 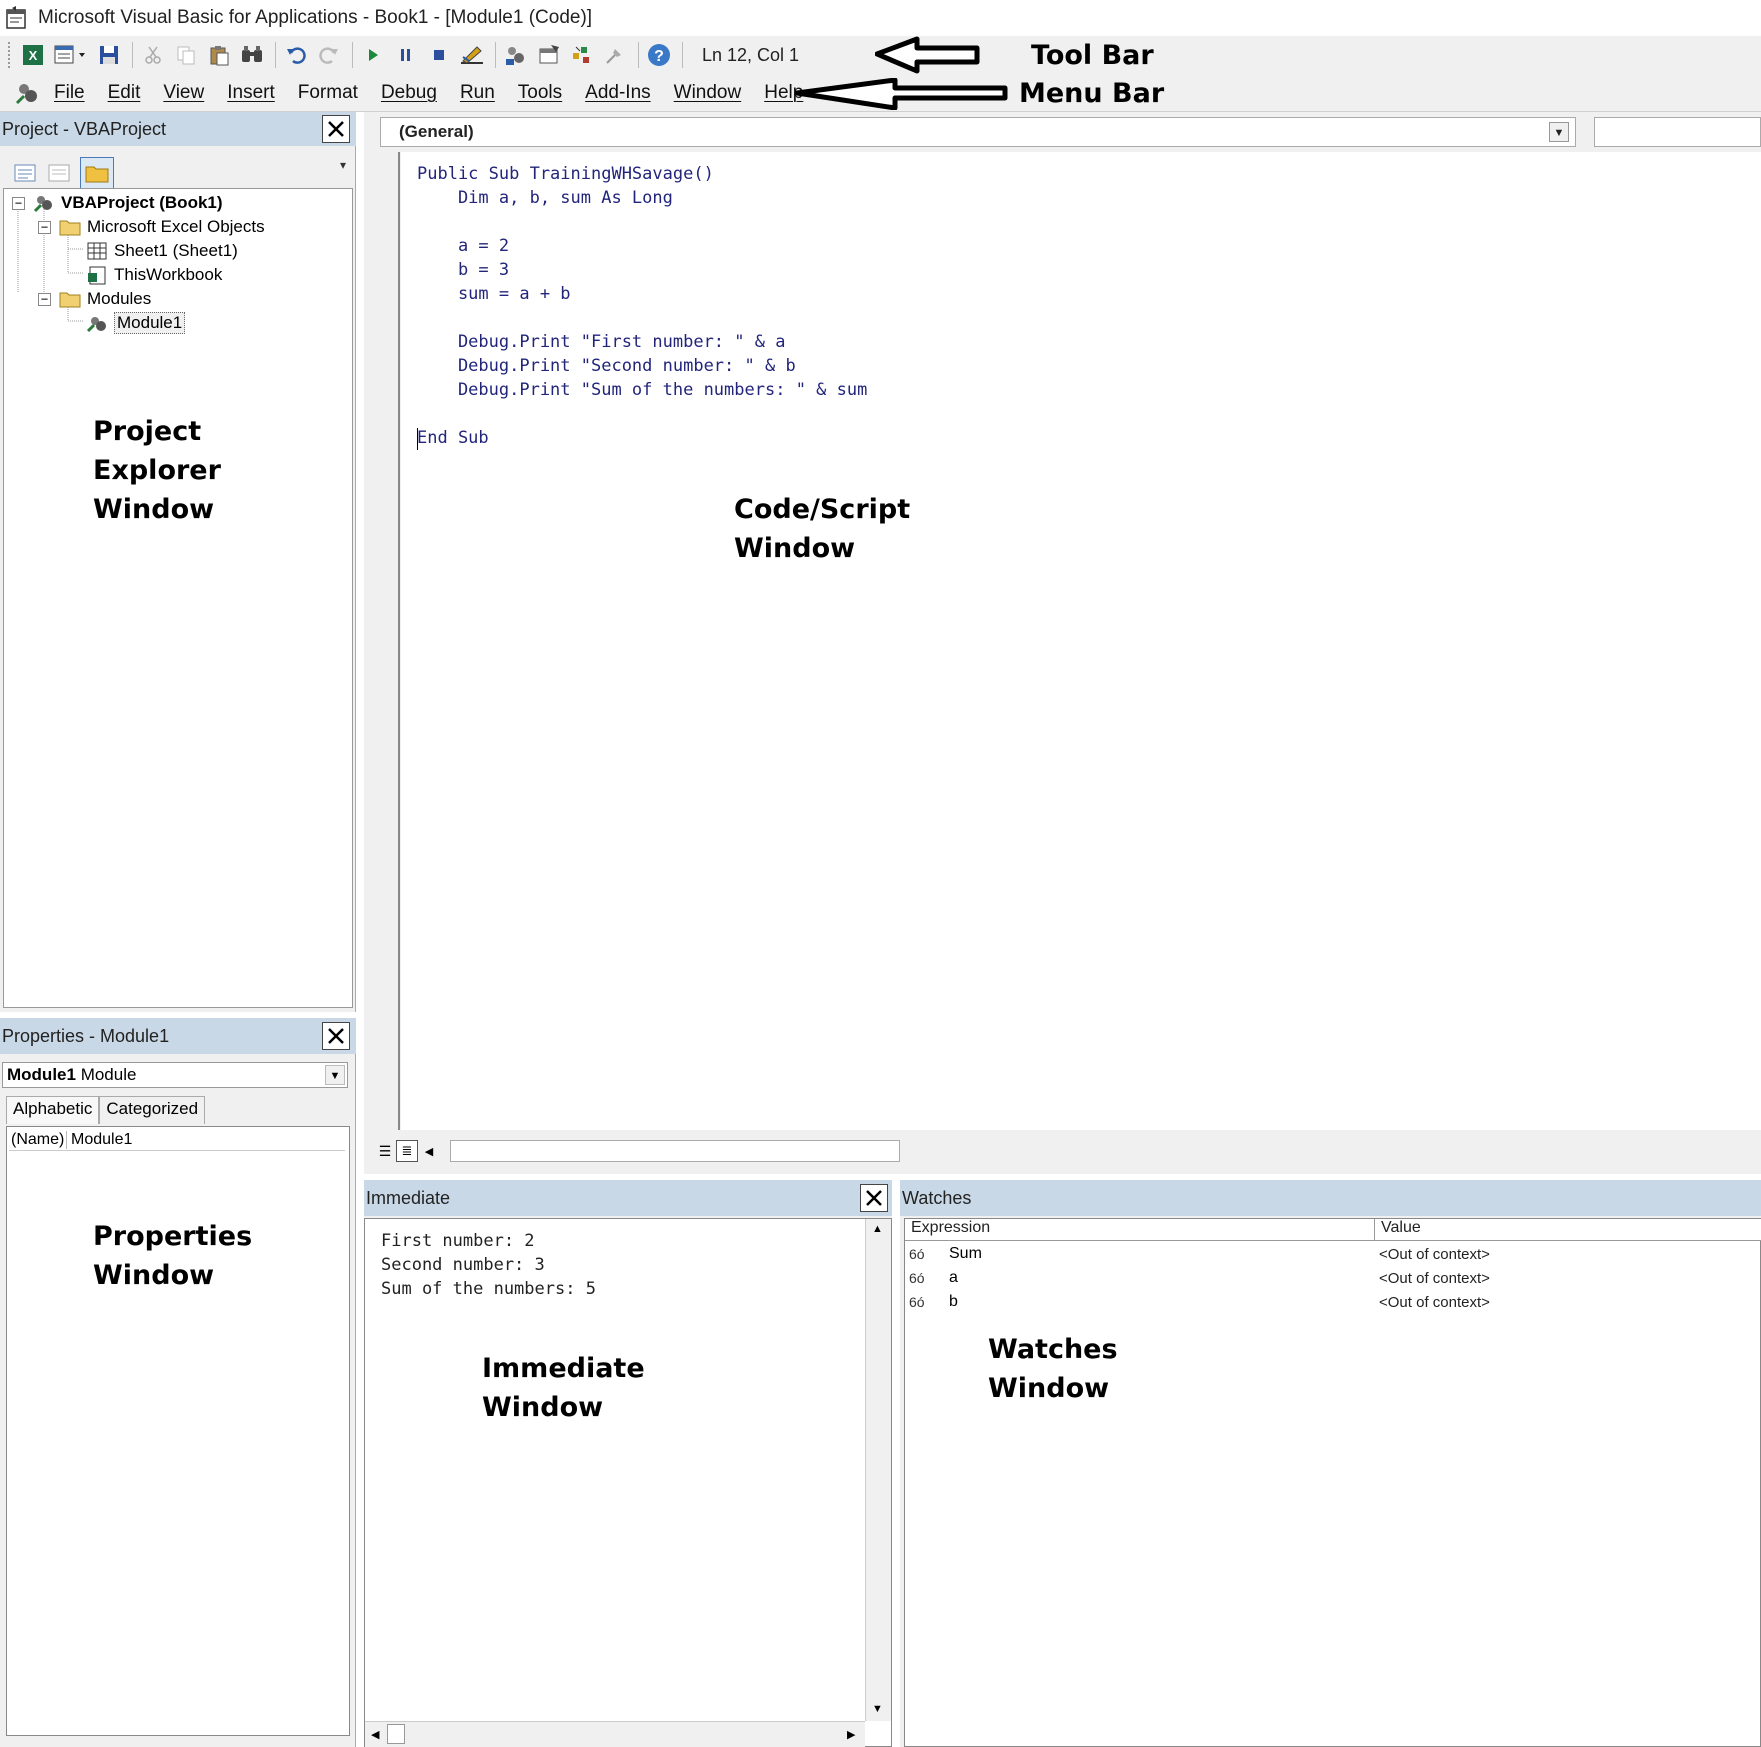 I want to click on menu-run: Run, so click(x=477, y=93).